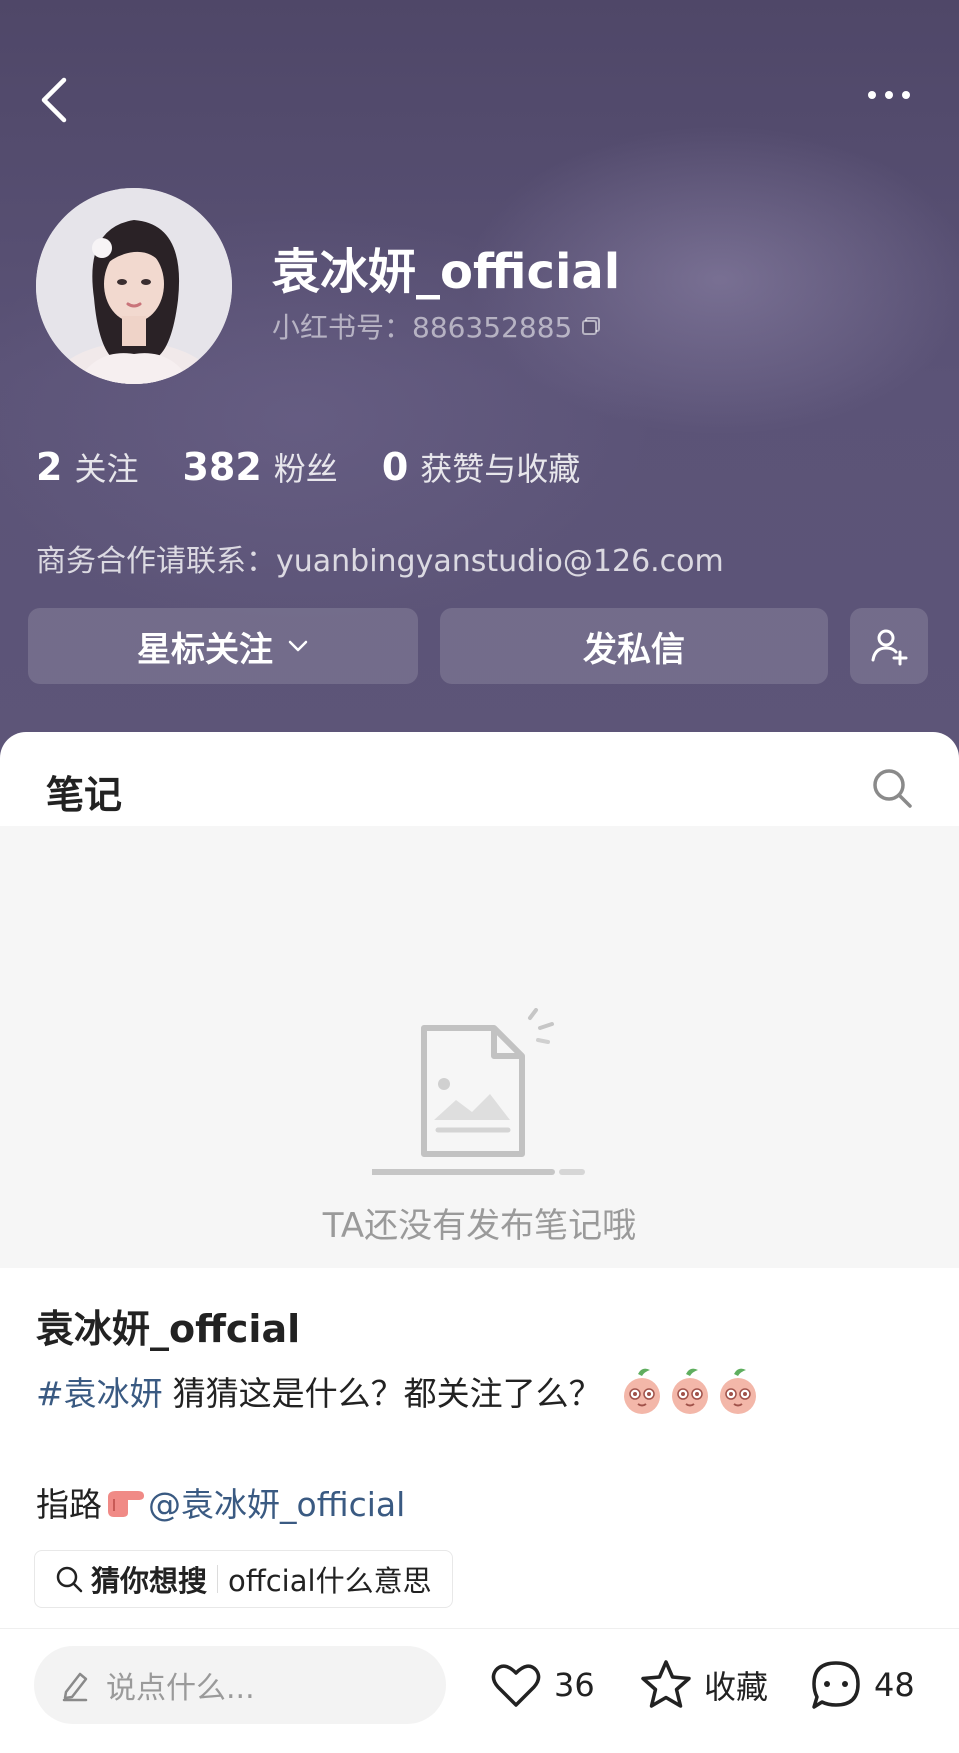 Image resolution: width=959 pixels, height=1753 pixels. I want to click on stat-value: 0, so click(395, 467).